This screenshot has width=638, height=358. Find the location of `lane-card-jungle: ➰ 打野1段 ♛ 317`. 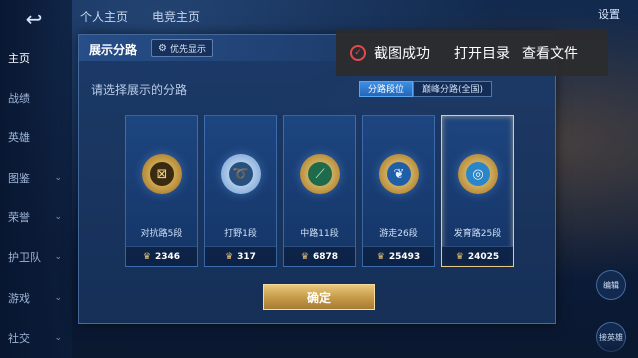

lane-card-jungle: ➰ 打野1段 ♛ 317 is located at coordinates (240, 191).